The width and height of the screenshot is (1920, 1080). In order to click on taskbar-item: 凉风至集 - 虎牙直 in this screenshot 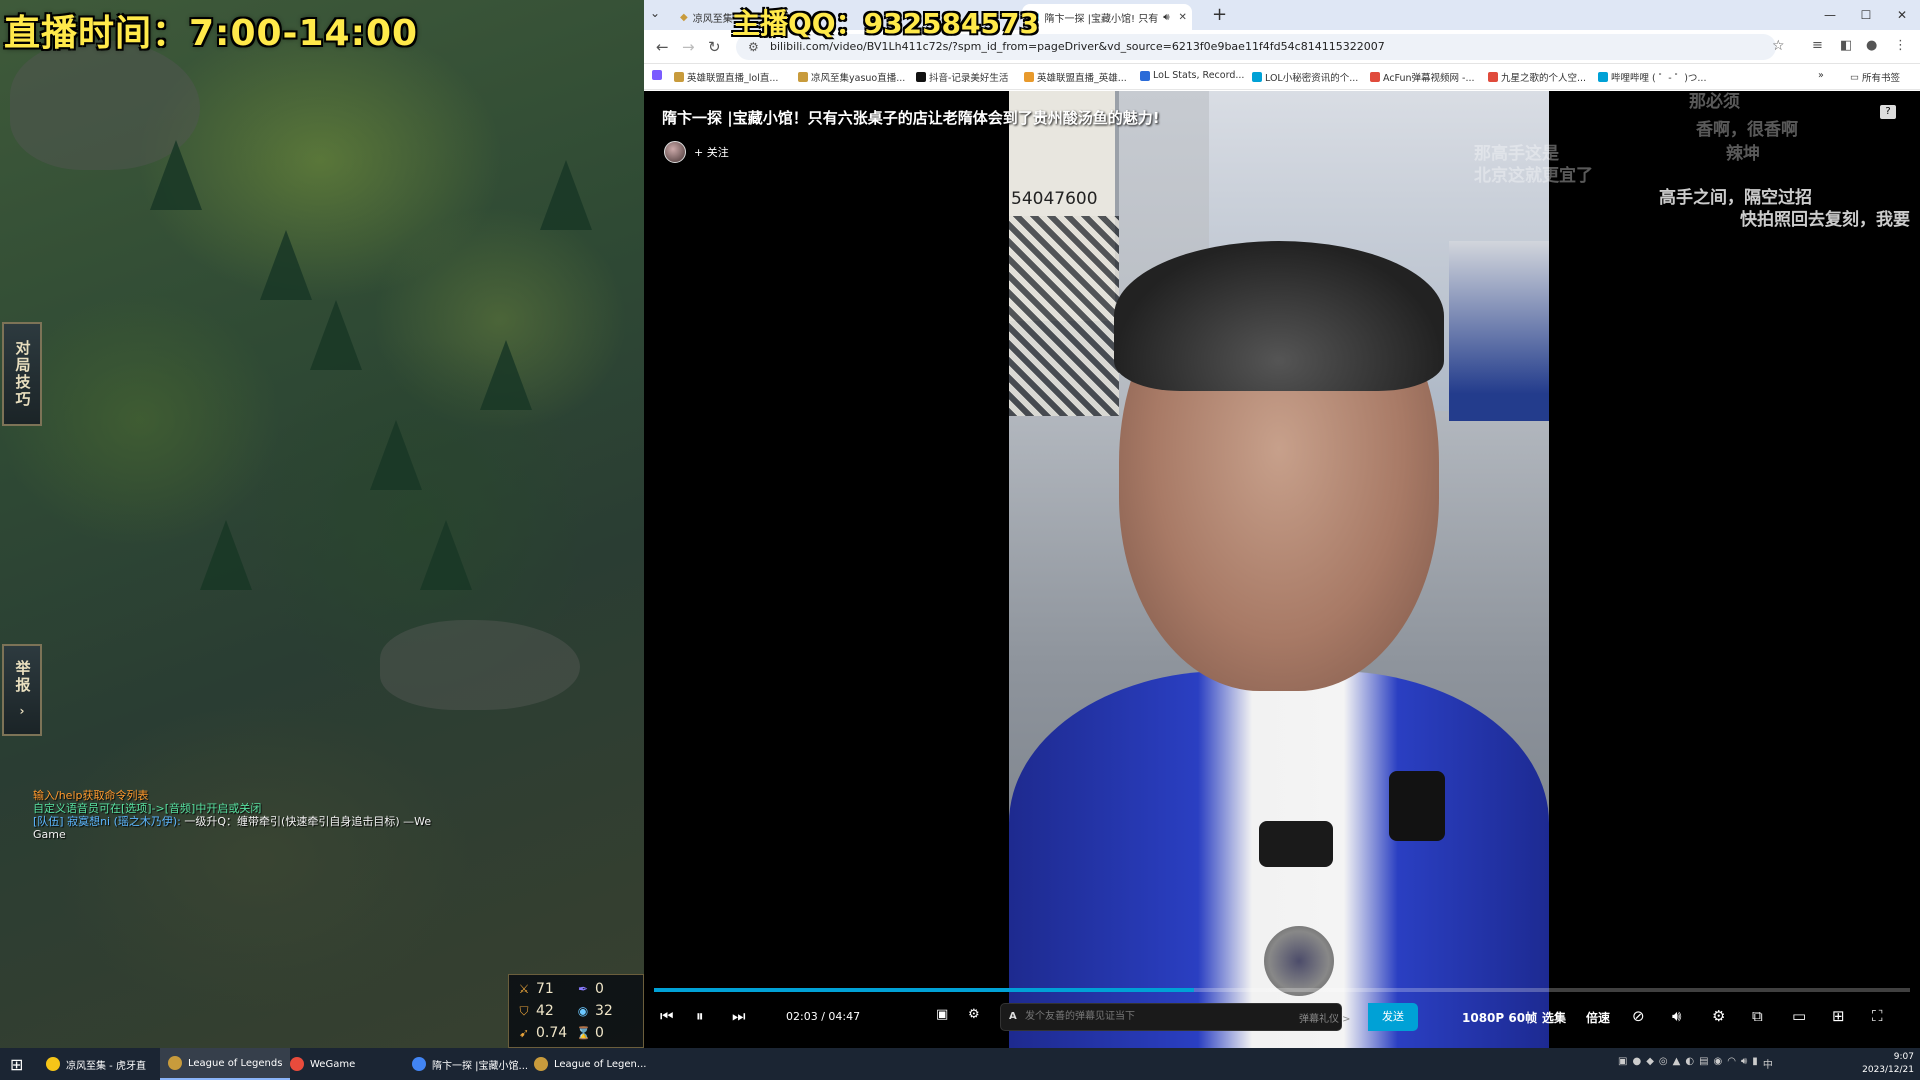, I will do `click(96, 1064)`.